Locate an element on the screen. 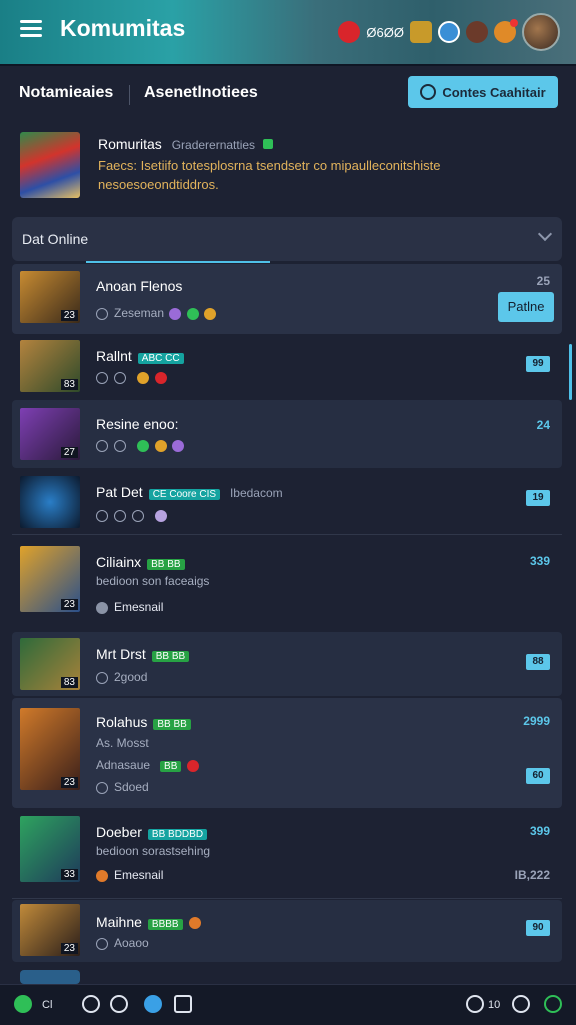 The width and height of the screenshot is (576, 1025). member-count-2: IB,222 is located at coordinates (532, 875).